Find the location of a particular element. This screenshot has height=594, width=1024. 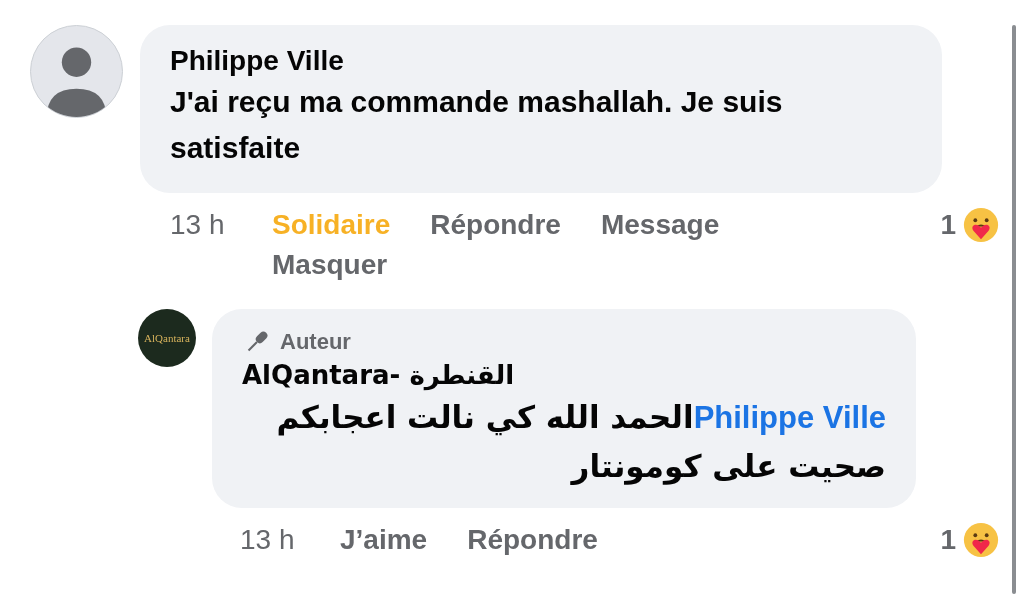

mention-link: Philippe Ville is located at coordinates (789, 417).